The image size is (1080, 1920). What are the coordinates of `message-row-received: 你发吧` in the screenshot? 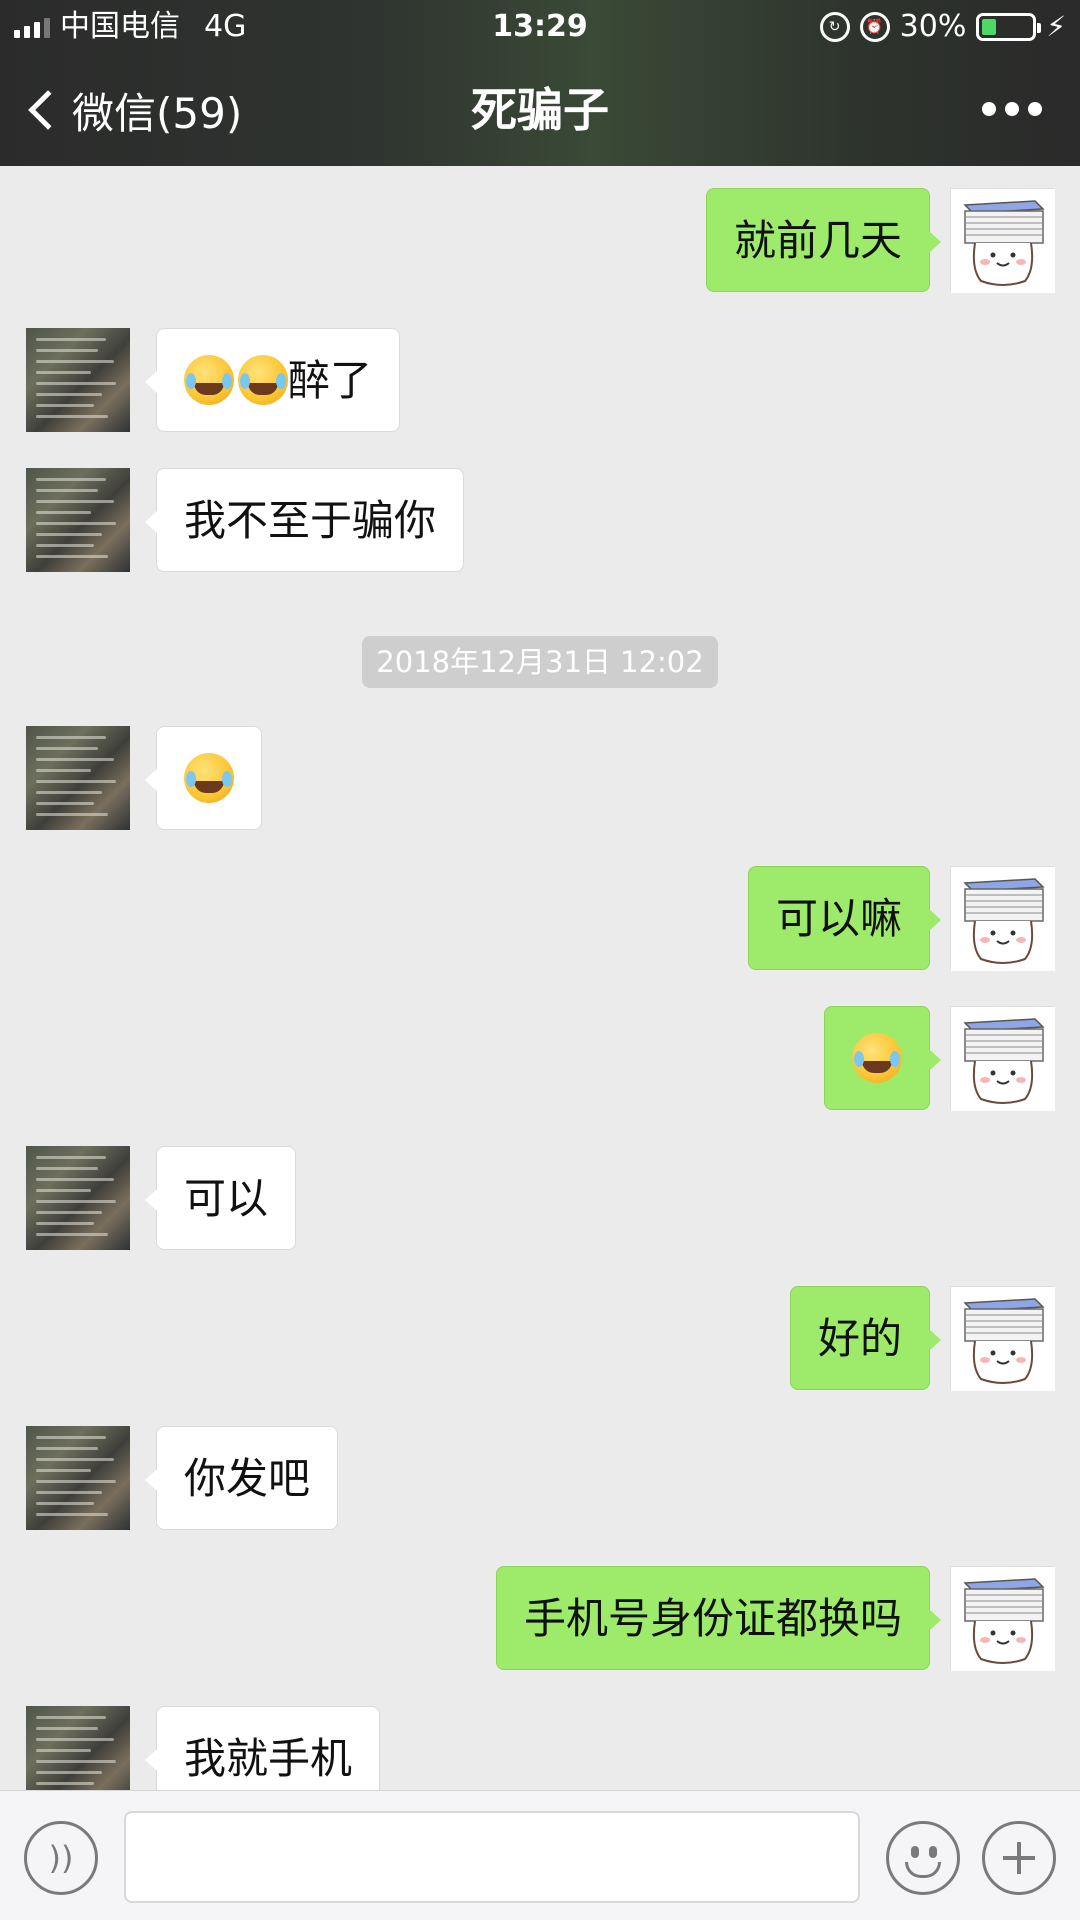 It's located at (540, 1479).